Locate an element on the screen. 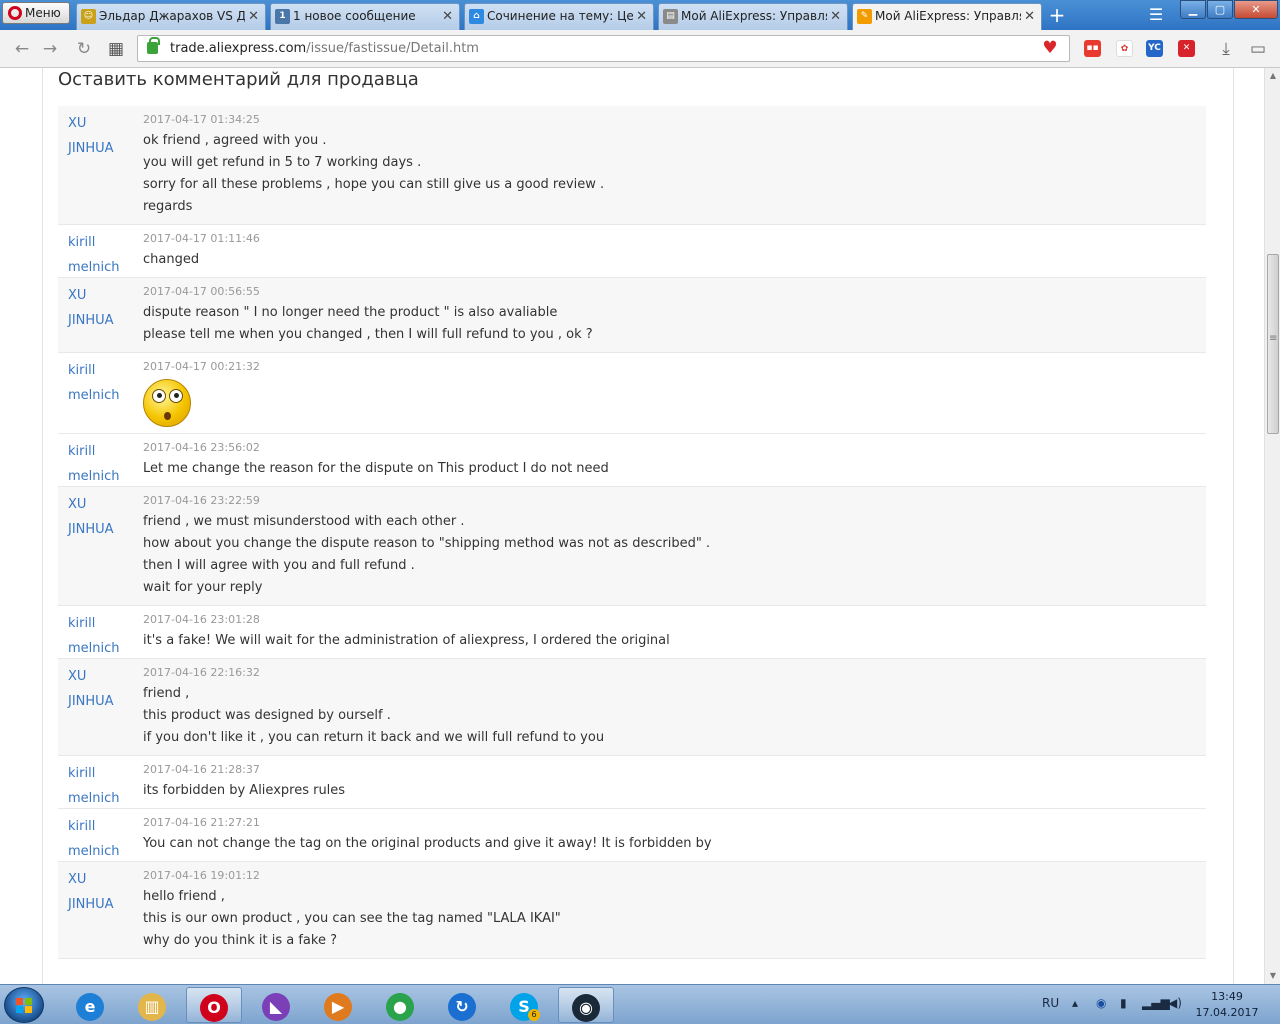 The width and height of the screenshot is (1280, 1025). tray-battery-icon: ▮ is located at coordinates (1123, 1003).